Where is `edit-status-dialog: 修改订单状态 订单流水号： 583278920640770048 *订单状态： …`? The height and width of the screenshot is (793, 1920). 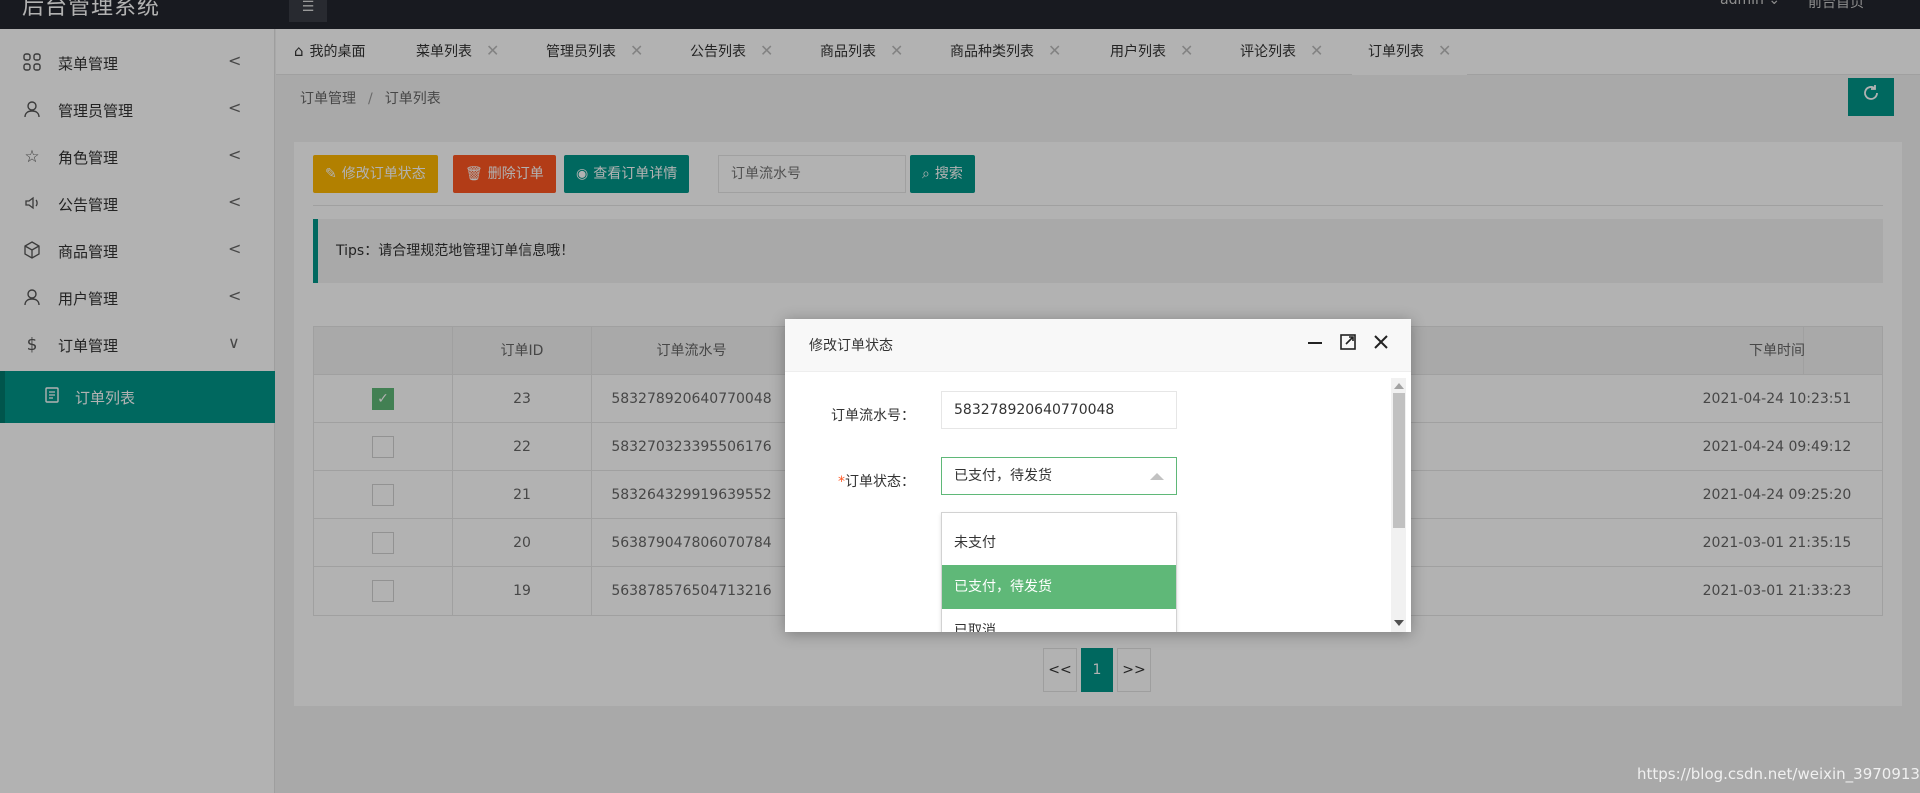
edit-status-dialog: 修改订单状态 订单流水号： 583278920640770048 *订单状态： … is located at coordinates (1098, 475).